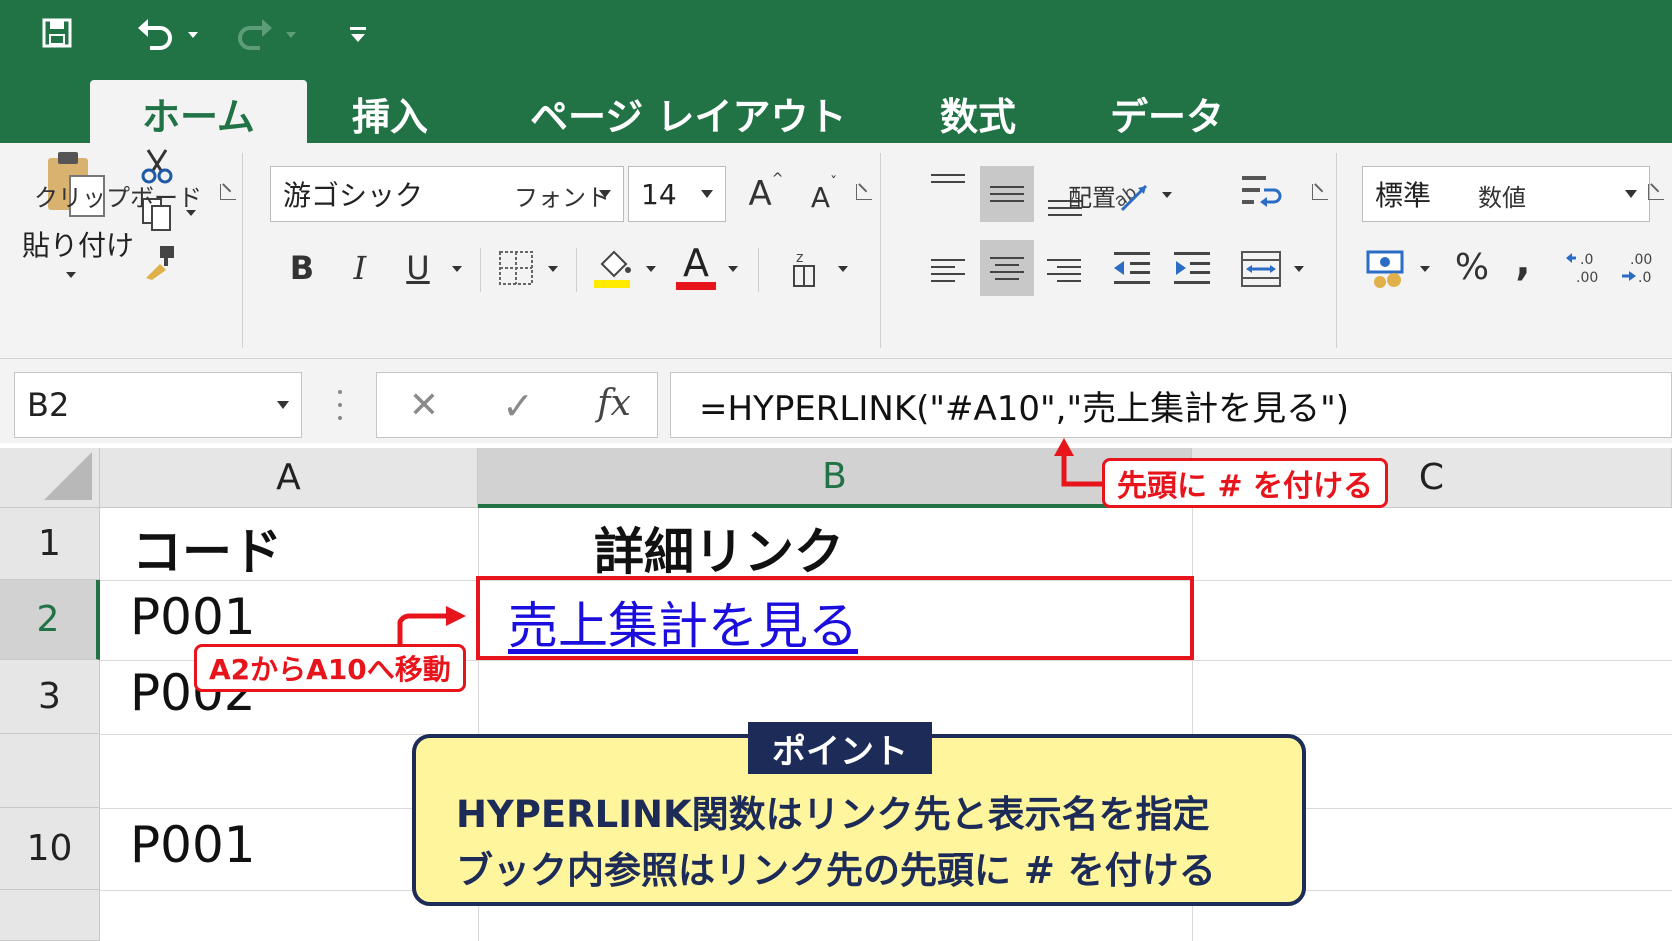 This screenshot has width=1672, height=941. Describe the element at coordinates (1472, 268) in the screenshot. I see `percent-style-button: %` at that location.